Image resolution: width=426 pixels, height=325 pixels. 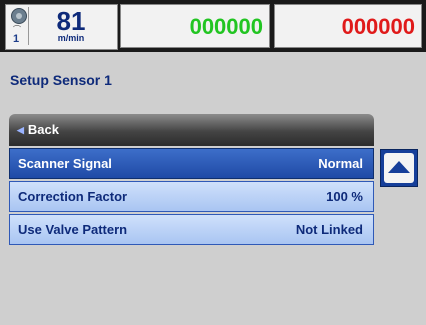 I want to click on setting-row-scanner-signal: Scanner Signal Normal, so click(x=191, y=163).